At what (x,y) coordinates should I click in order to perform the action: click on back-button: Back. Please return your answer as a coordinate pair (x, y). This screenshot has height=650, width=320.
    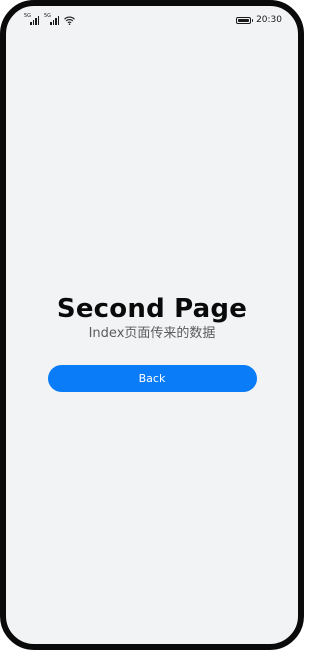
    Looking at the image, I should click on (152, 378).